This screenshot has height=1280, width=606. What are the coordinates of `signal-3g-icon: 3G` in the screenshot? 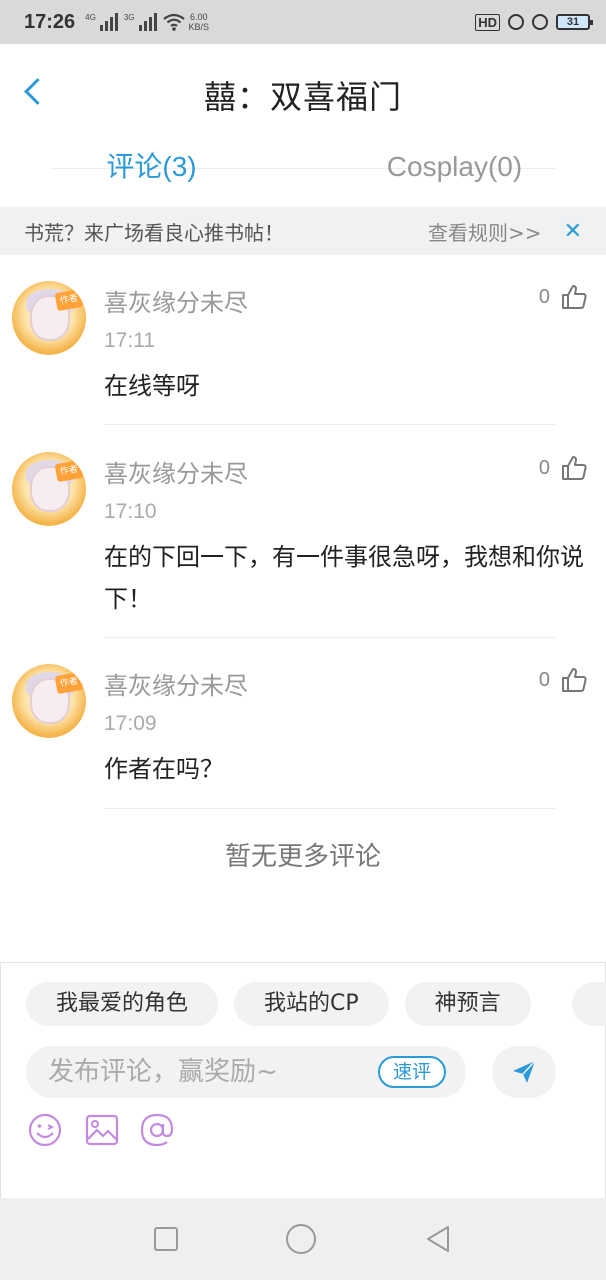 It's located at (140, 22).